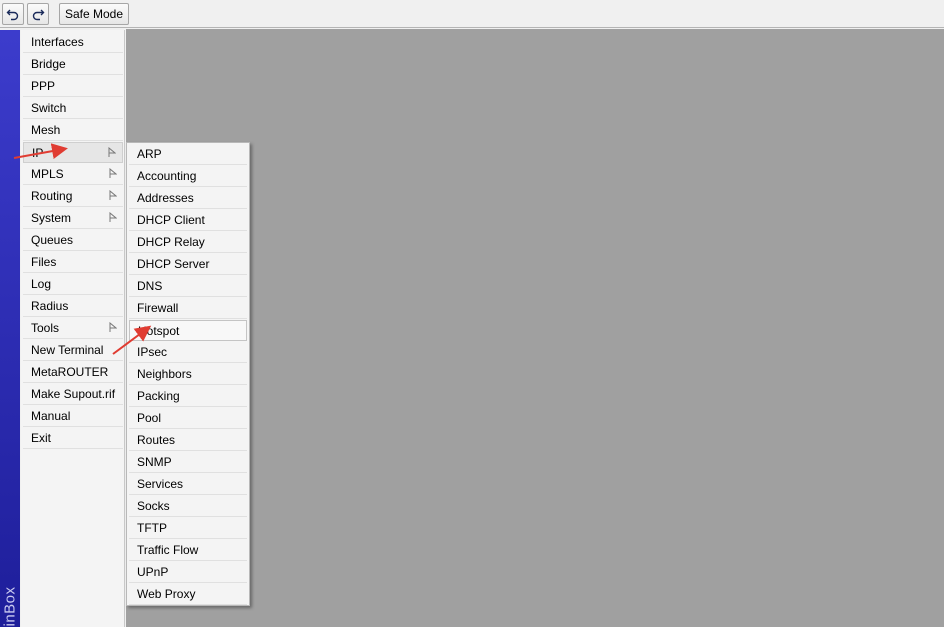 The height and width of the screenshot is (627, 944). Describe the element at coordinates (73, 218) in the screenshot. I see `menu-item-system: System` at that location.